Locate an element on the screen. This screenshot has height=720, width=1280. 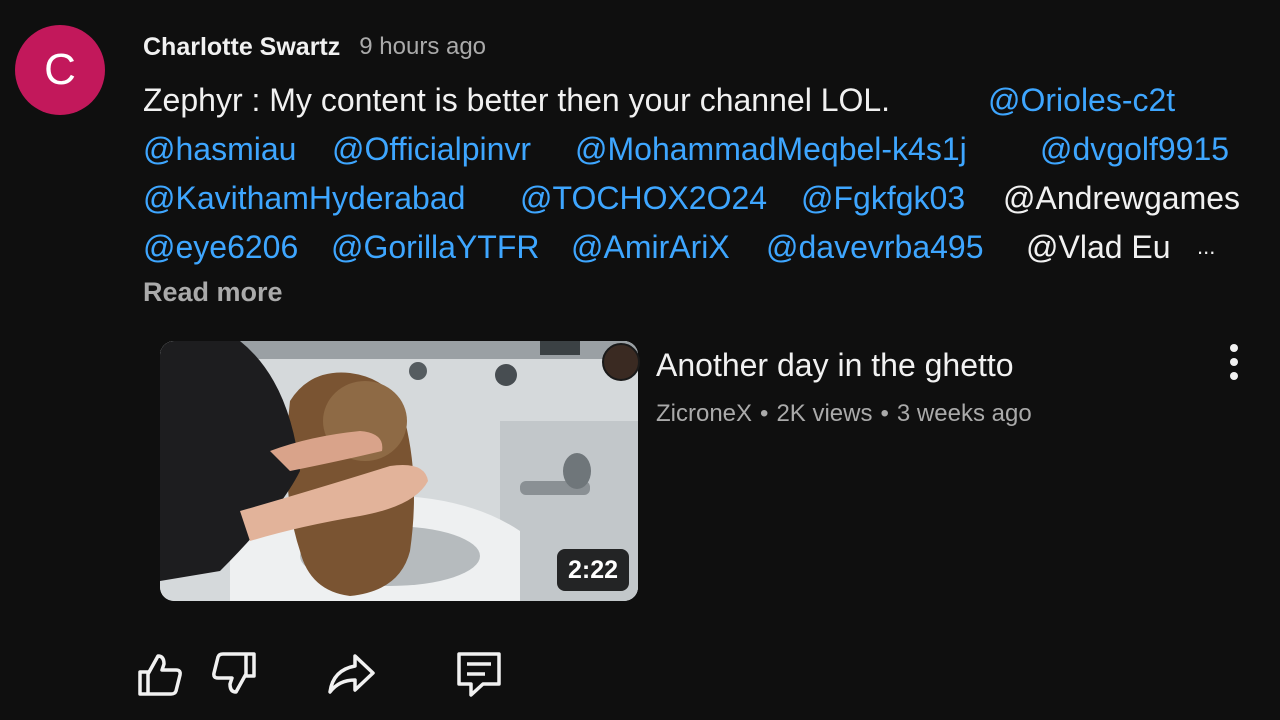
mention-link: @hasmiau is located at coordinates (219, 149).